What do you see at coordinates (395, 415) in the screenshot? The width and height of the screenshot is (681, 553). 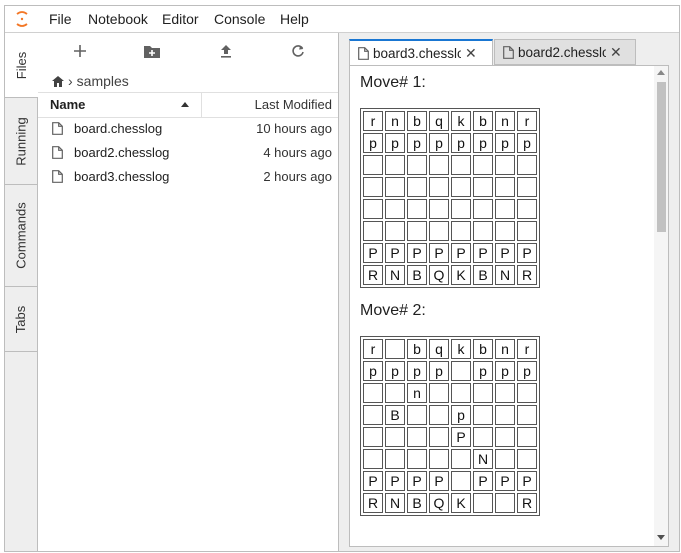 I see `board-square: B` at bounding box center [395, 415].